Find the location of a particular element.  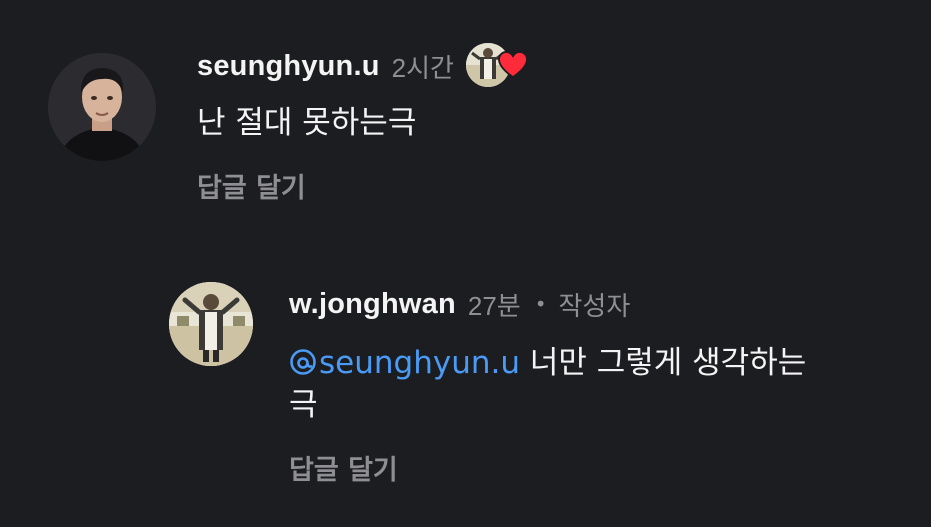

threads-at-icon is located at coordinates (303, 362).